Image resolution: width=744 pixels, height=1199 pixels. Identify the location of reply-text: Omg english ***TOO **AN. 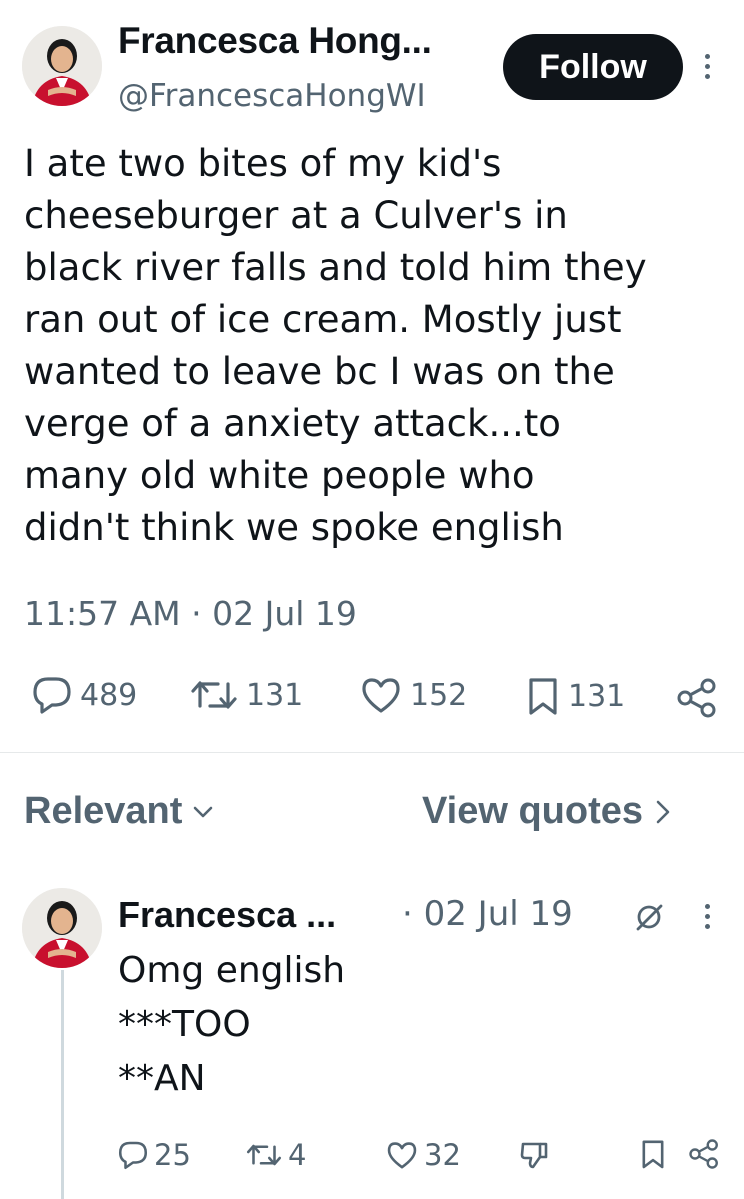
(231, 1025).